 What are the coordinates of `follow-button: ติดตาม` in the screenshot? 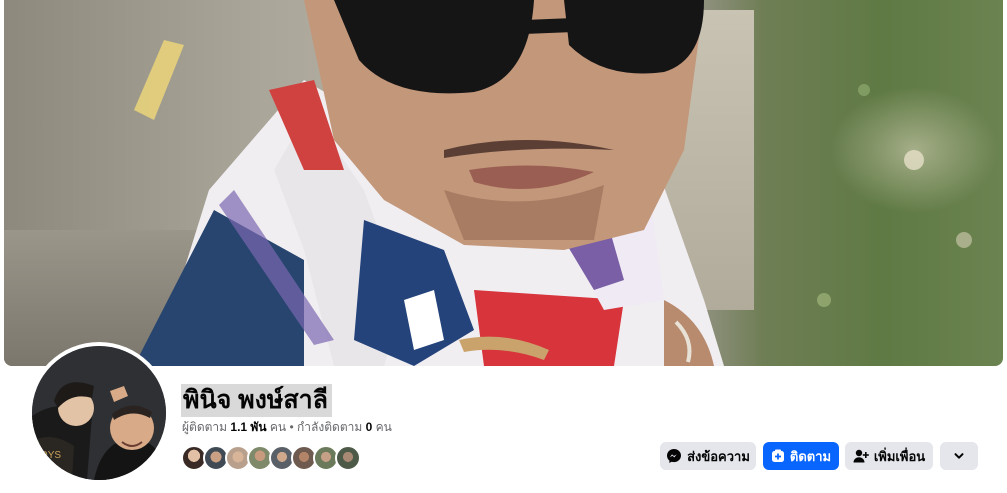 It's located at (801, 456).